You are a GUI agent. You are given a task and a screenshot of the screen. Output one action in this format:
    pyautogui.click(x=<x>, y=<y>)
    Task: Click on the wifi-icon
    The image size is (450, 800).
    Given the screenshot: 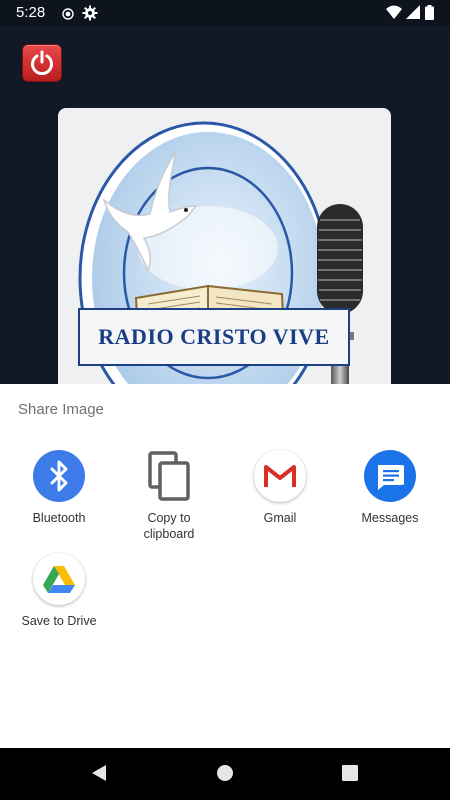 What is the action you would take?
    pyautogui.click(x=394, y=14)
    